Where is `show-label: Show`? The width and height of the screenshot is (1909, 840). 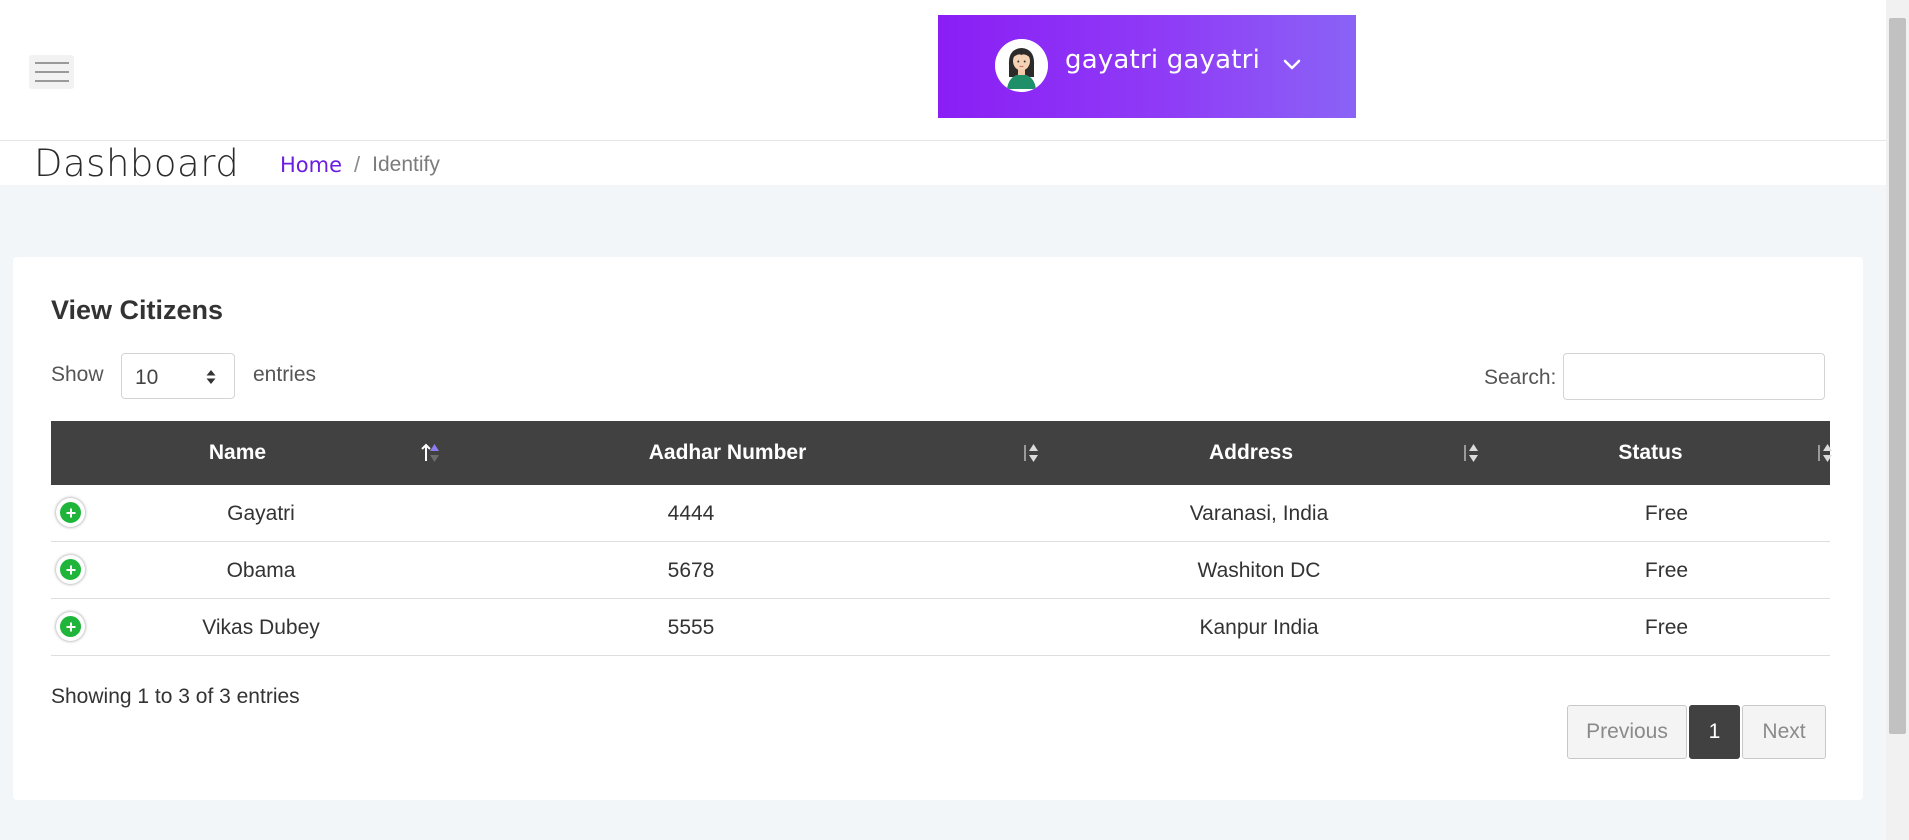
show-label: Show is located at coordinates (77, 374).